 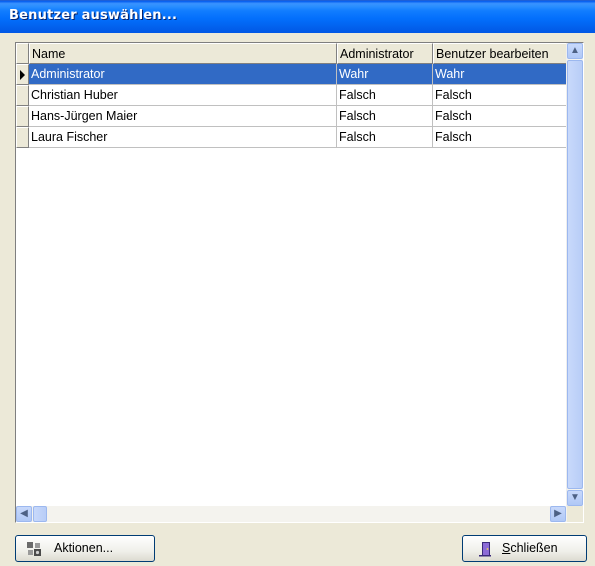 I want to click on scroll-left-icon: ◀, so click(x=24, y=514).